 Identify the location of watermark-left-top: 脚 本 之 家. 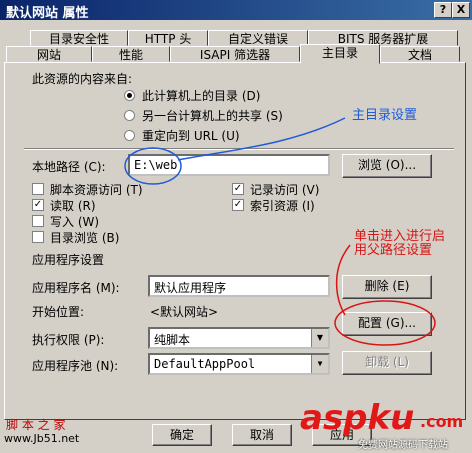
(36, 425).